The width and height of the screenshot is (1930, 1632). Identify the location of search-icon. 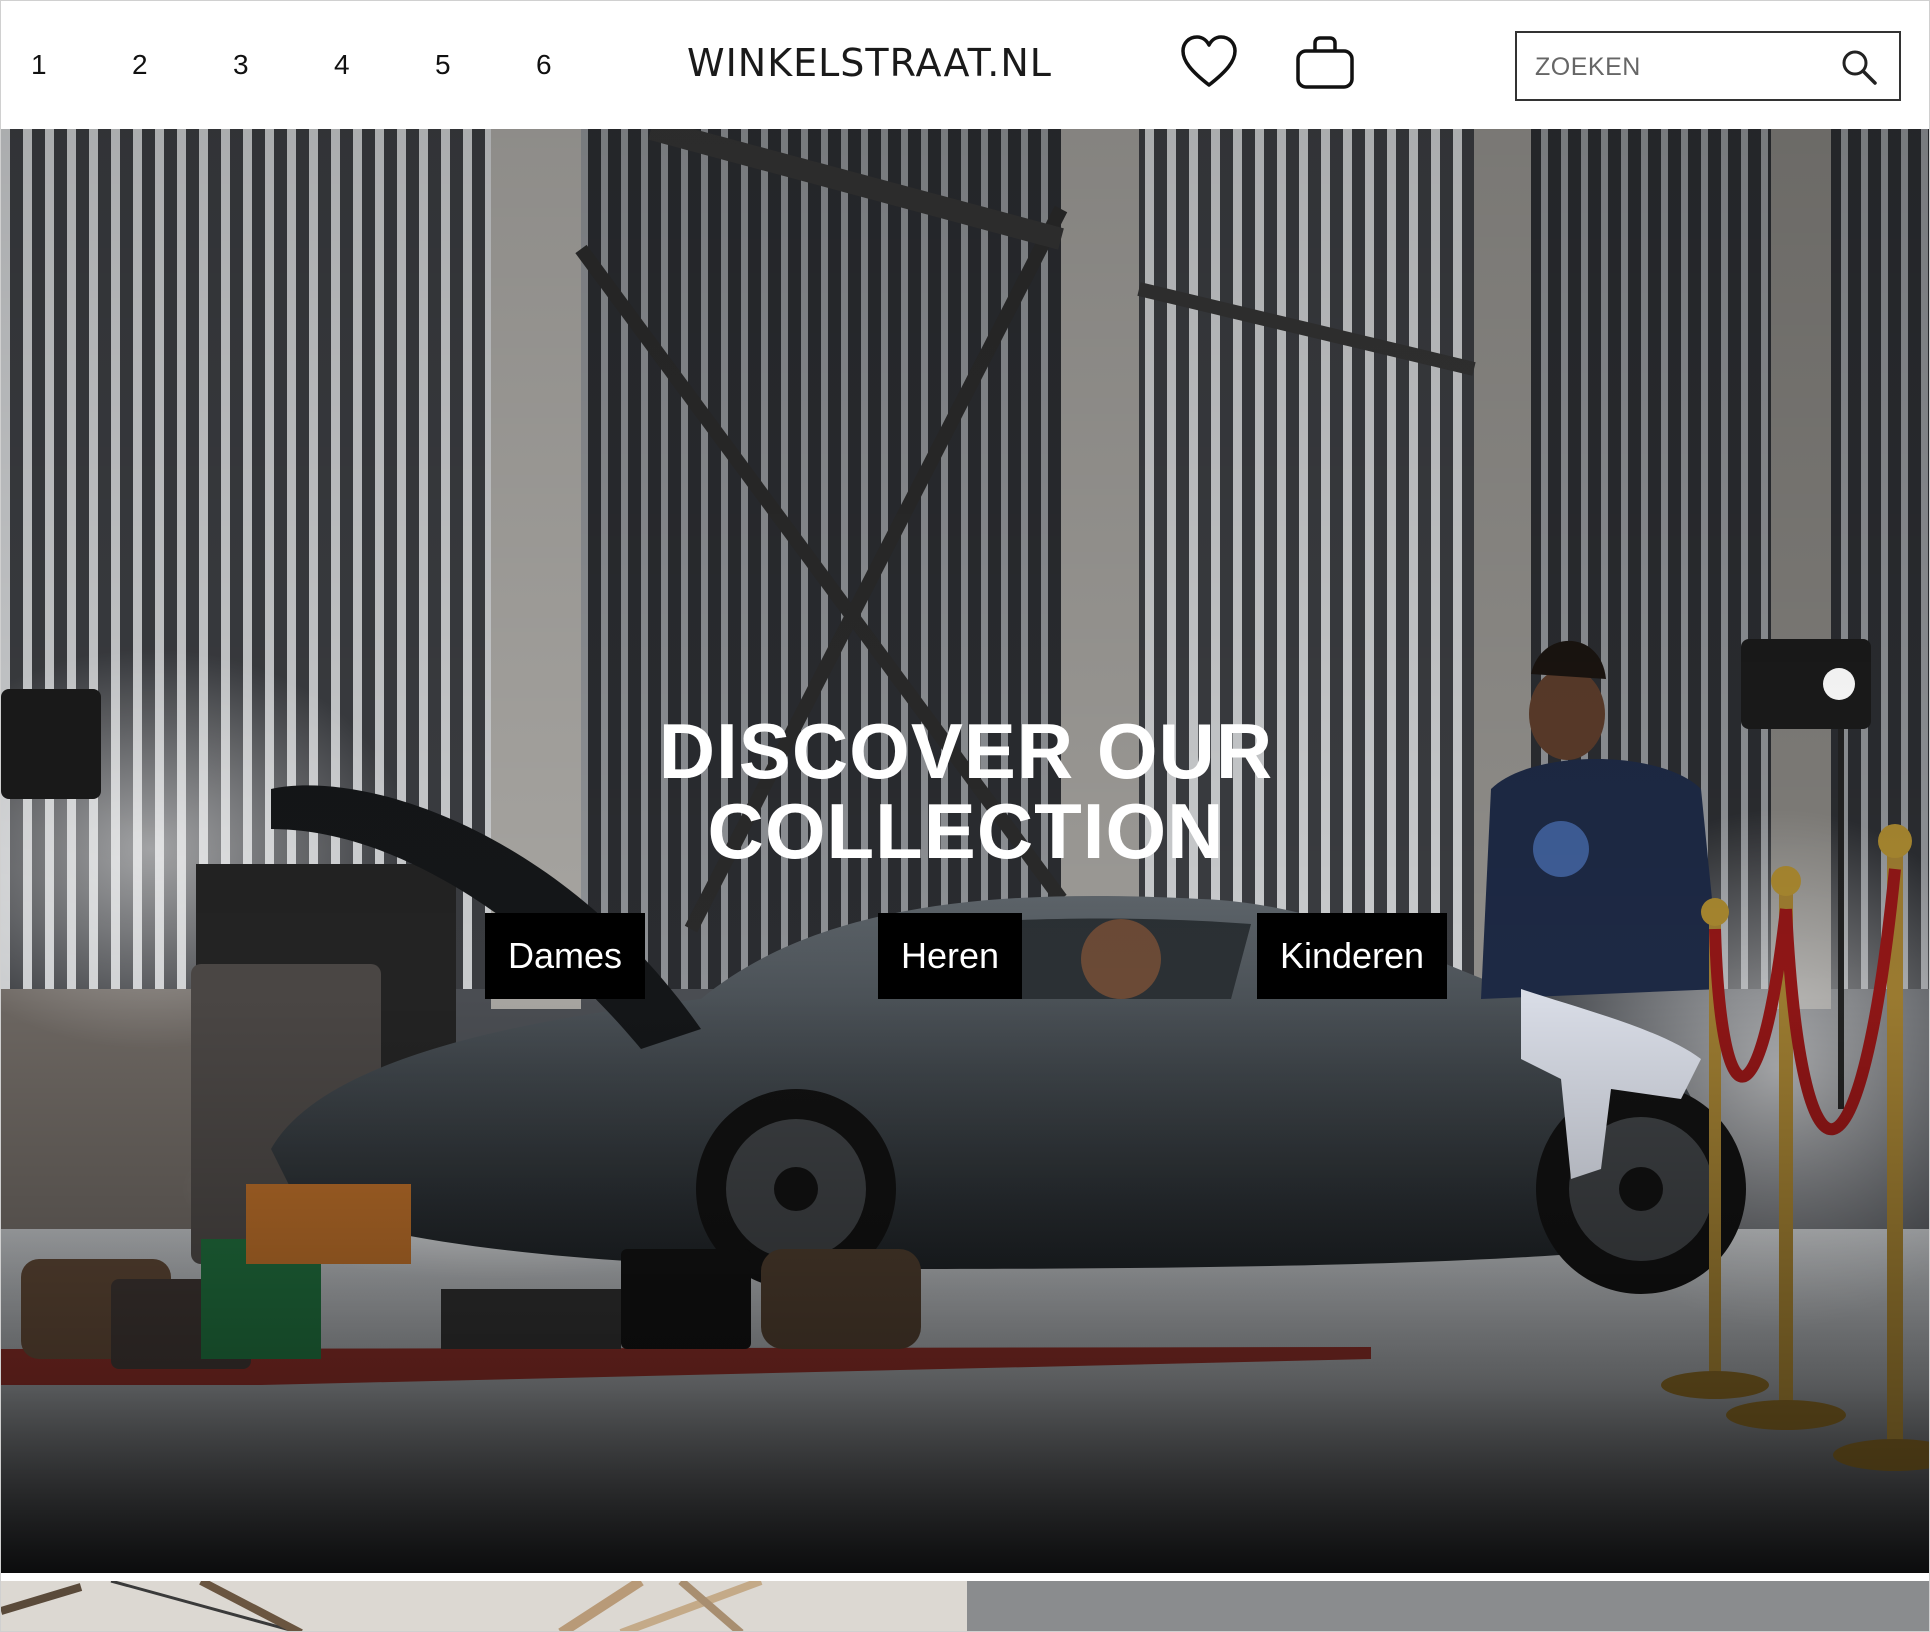
(1859, 67).